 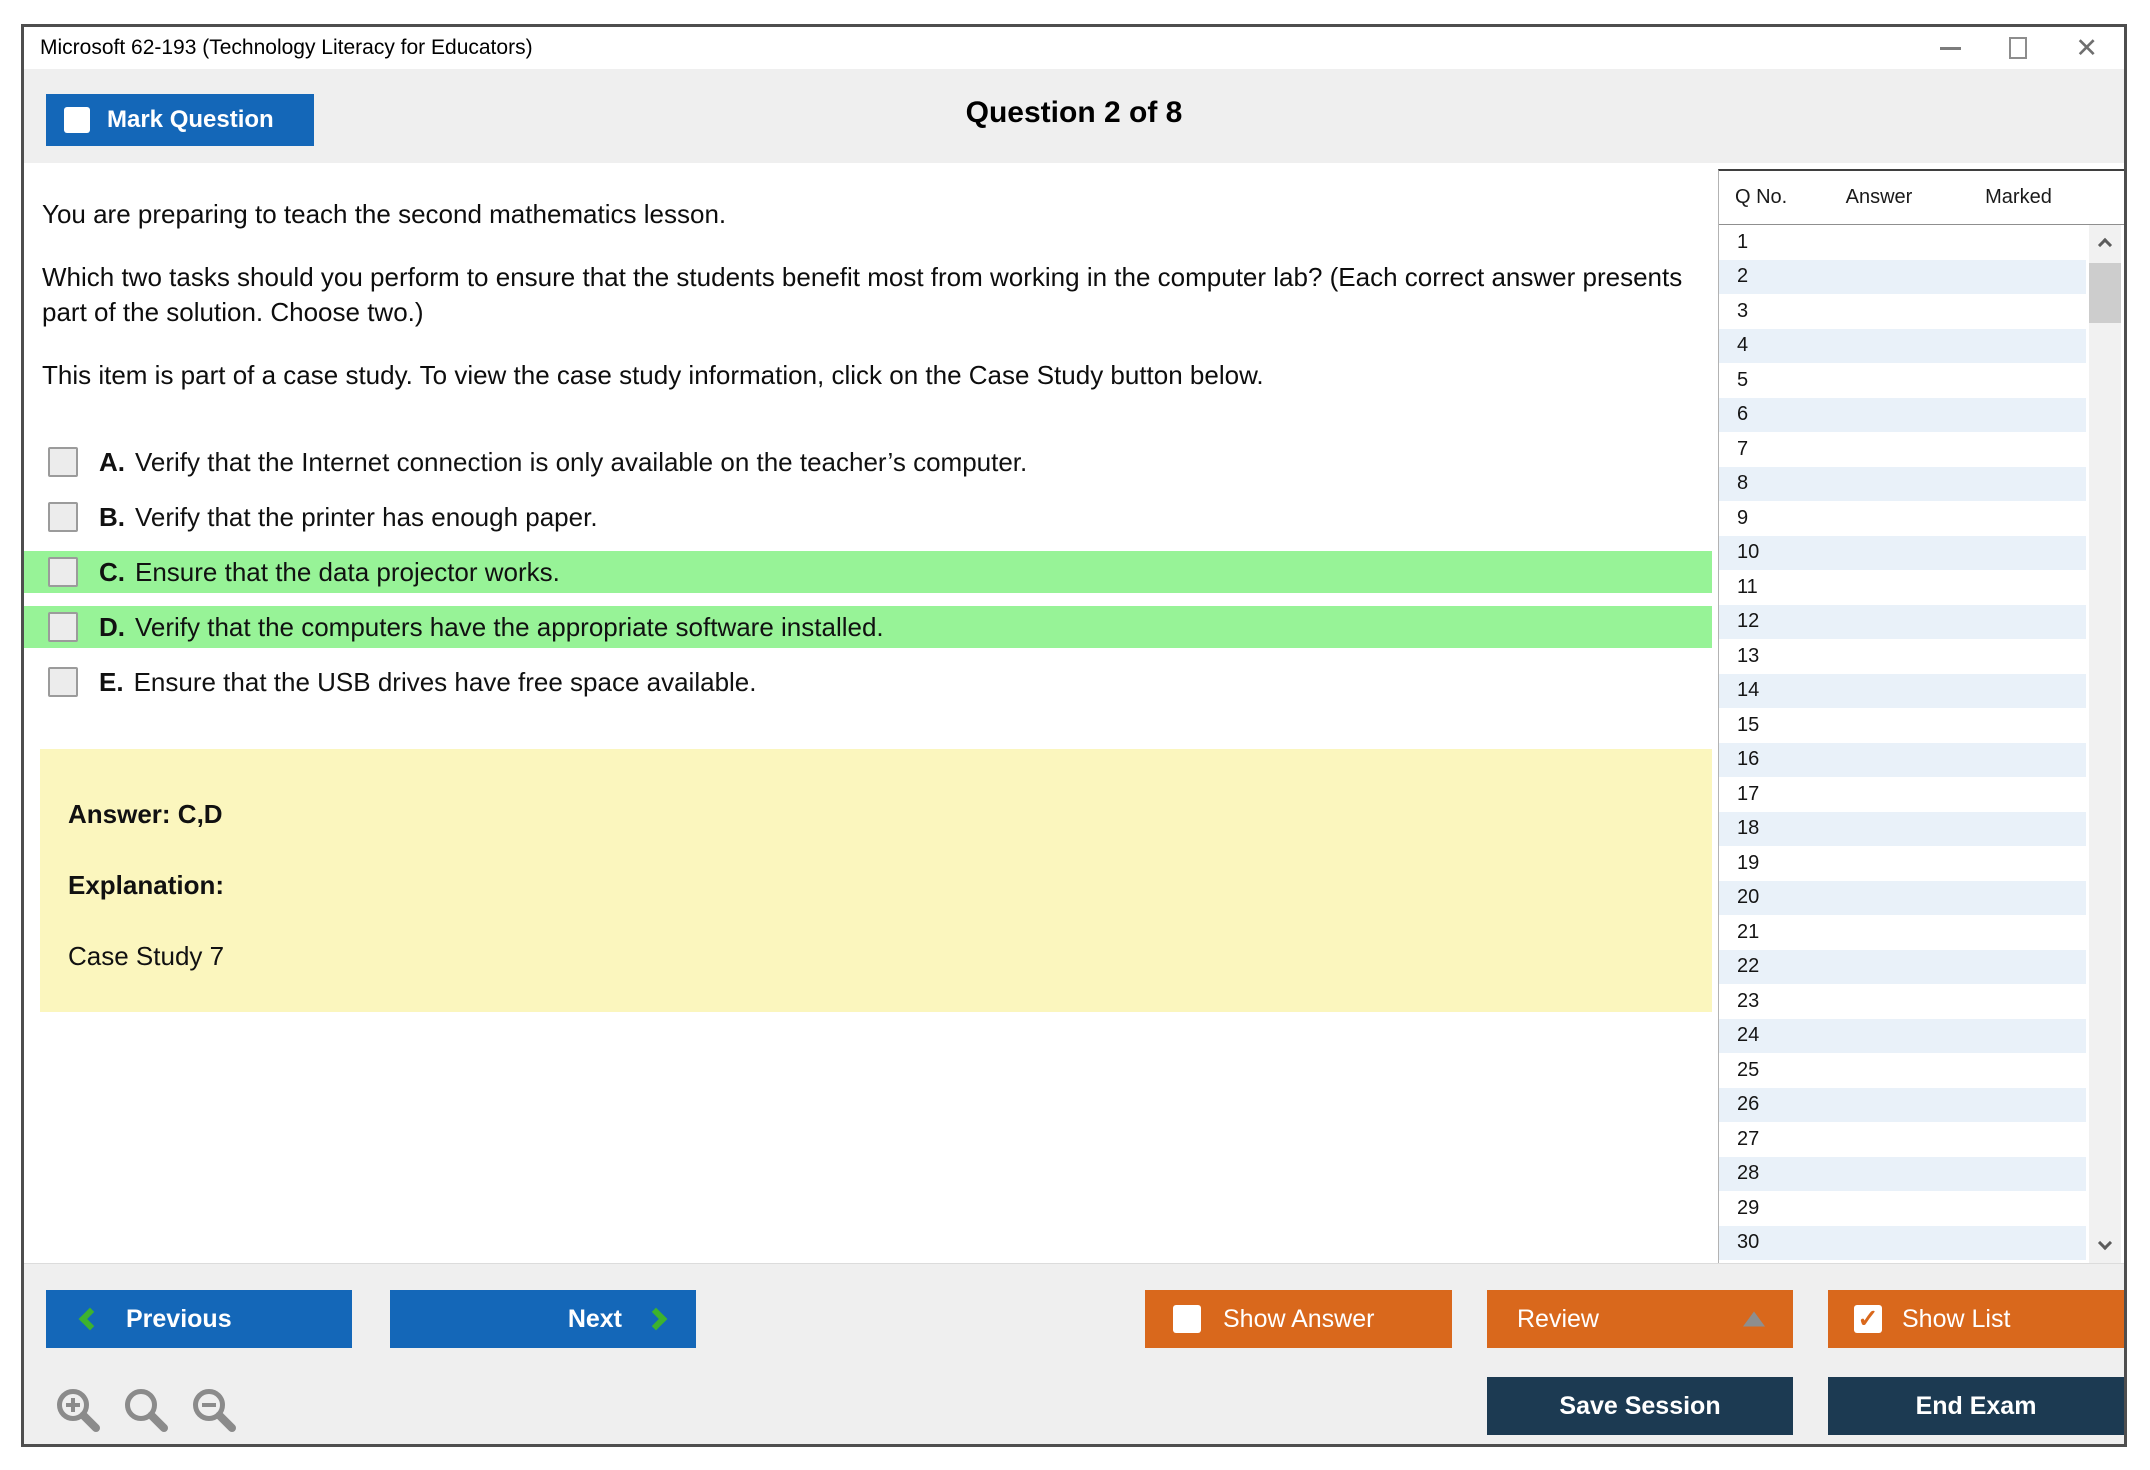 What do you see at coordinates (543, 1319) in the screenshot?
I see `next-button: Next` at bounding box center [543, 1319].